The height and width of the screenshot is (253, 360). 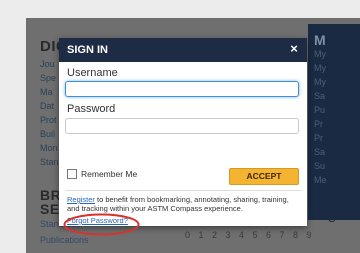 What do you see at coordinates (87, 50) in the screenshot?
I see `dialog-title: SIGN IN` at bounding box center [87, 50].